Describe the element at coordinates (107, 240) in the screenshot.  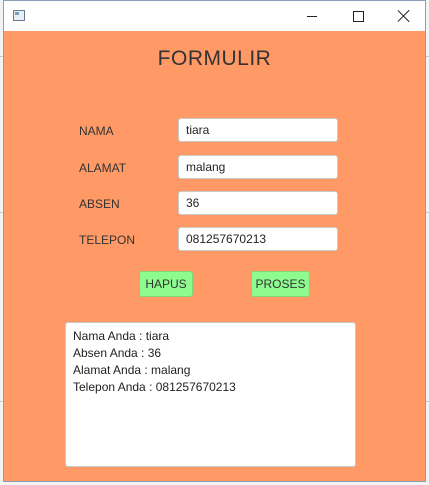
I see `telepon-label: TELEPON` at that location.